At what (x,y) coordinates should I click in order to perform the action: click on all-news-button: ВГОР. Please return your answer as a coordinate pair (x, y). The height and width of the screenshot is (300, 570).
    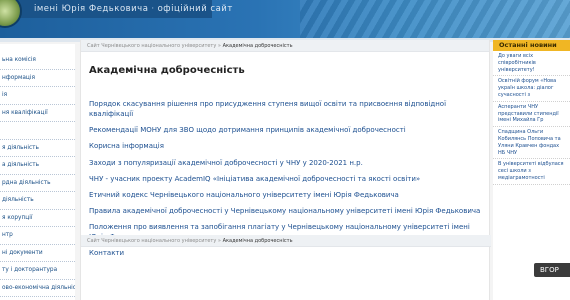
    Looking at the image, I should click on (552, 270).